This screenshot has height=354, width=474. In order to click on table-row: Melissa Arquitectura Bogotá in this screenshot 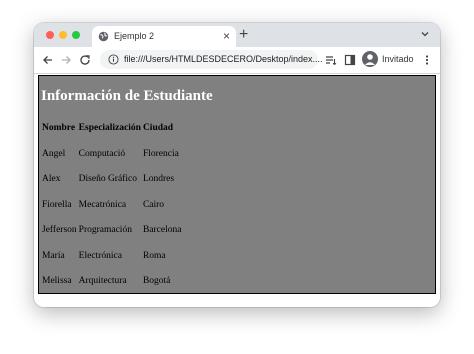, I will do `click(111, 282)`.